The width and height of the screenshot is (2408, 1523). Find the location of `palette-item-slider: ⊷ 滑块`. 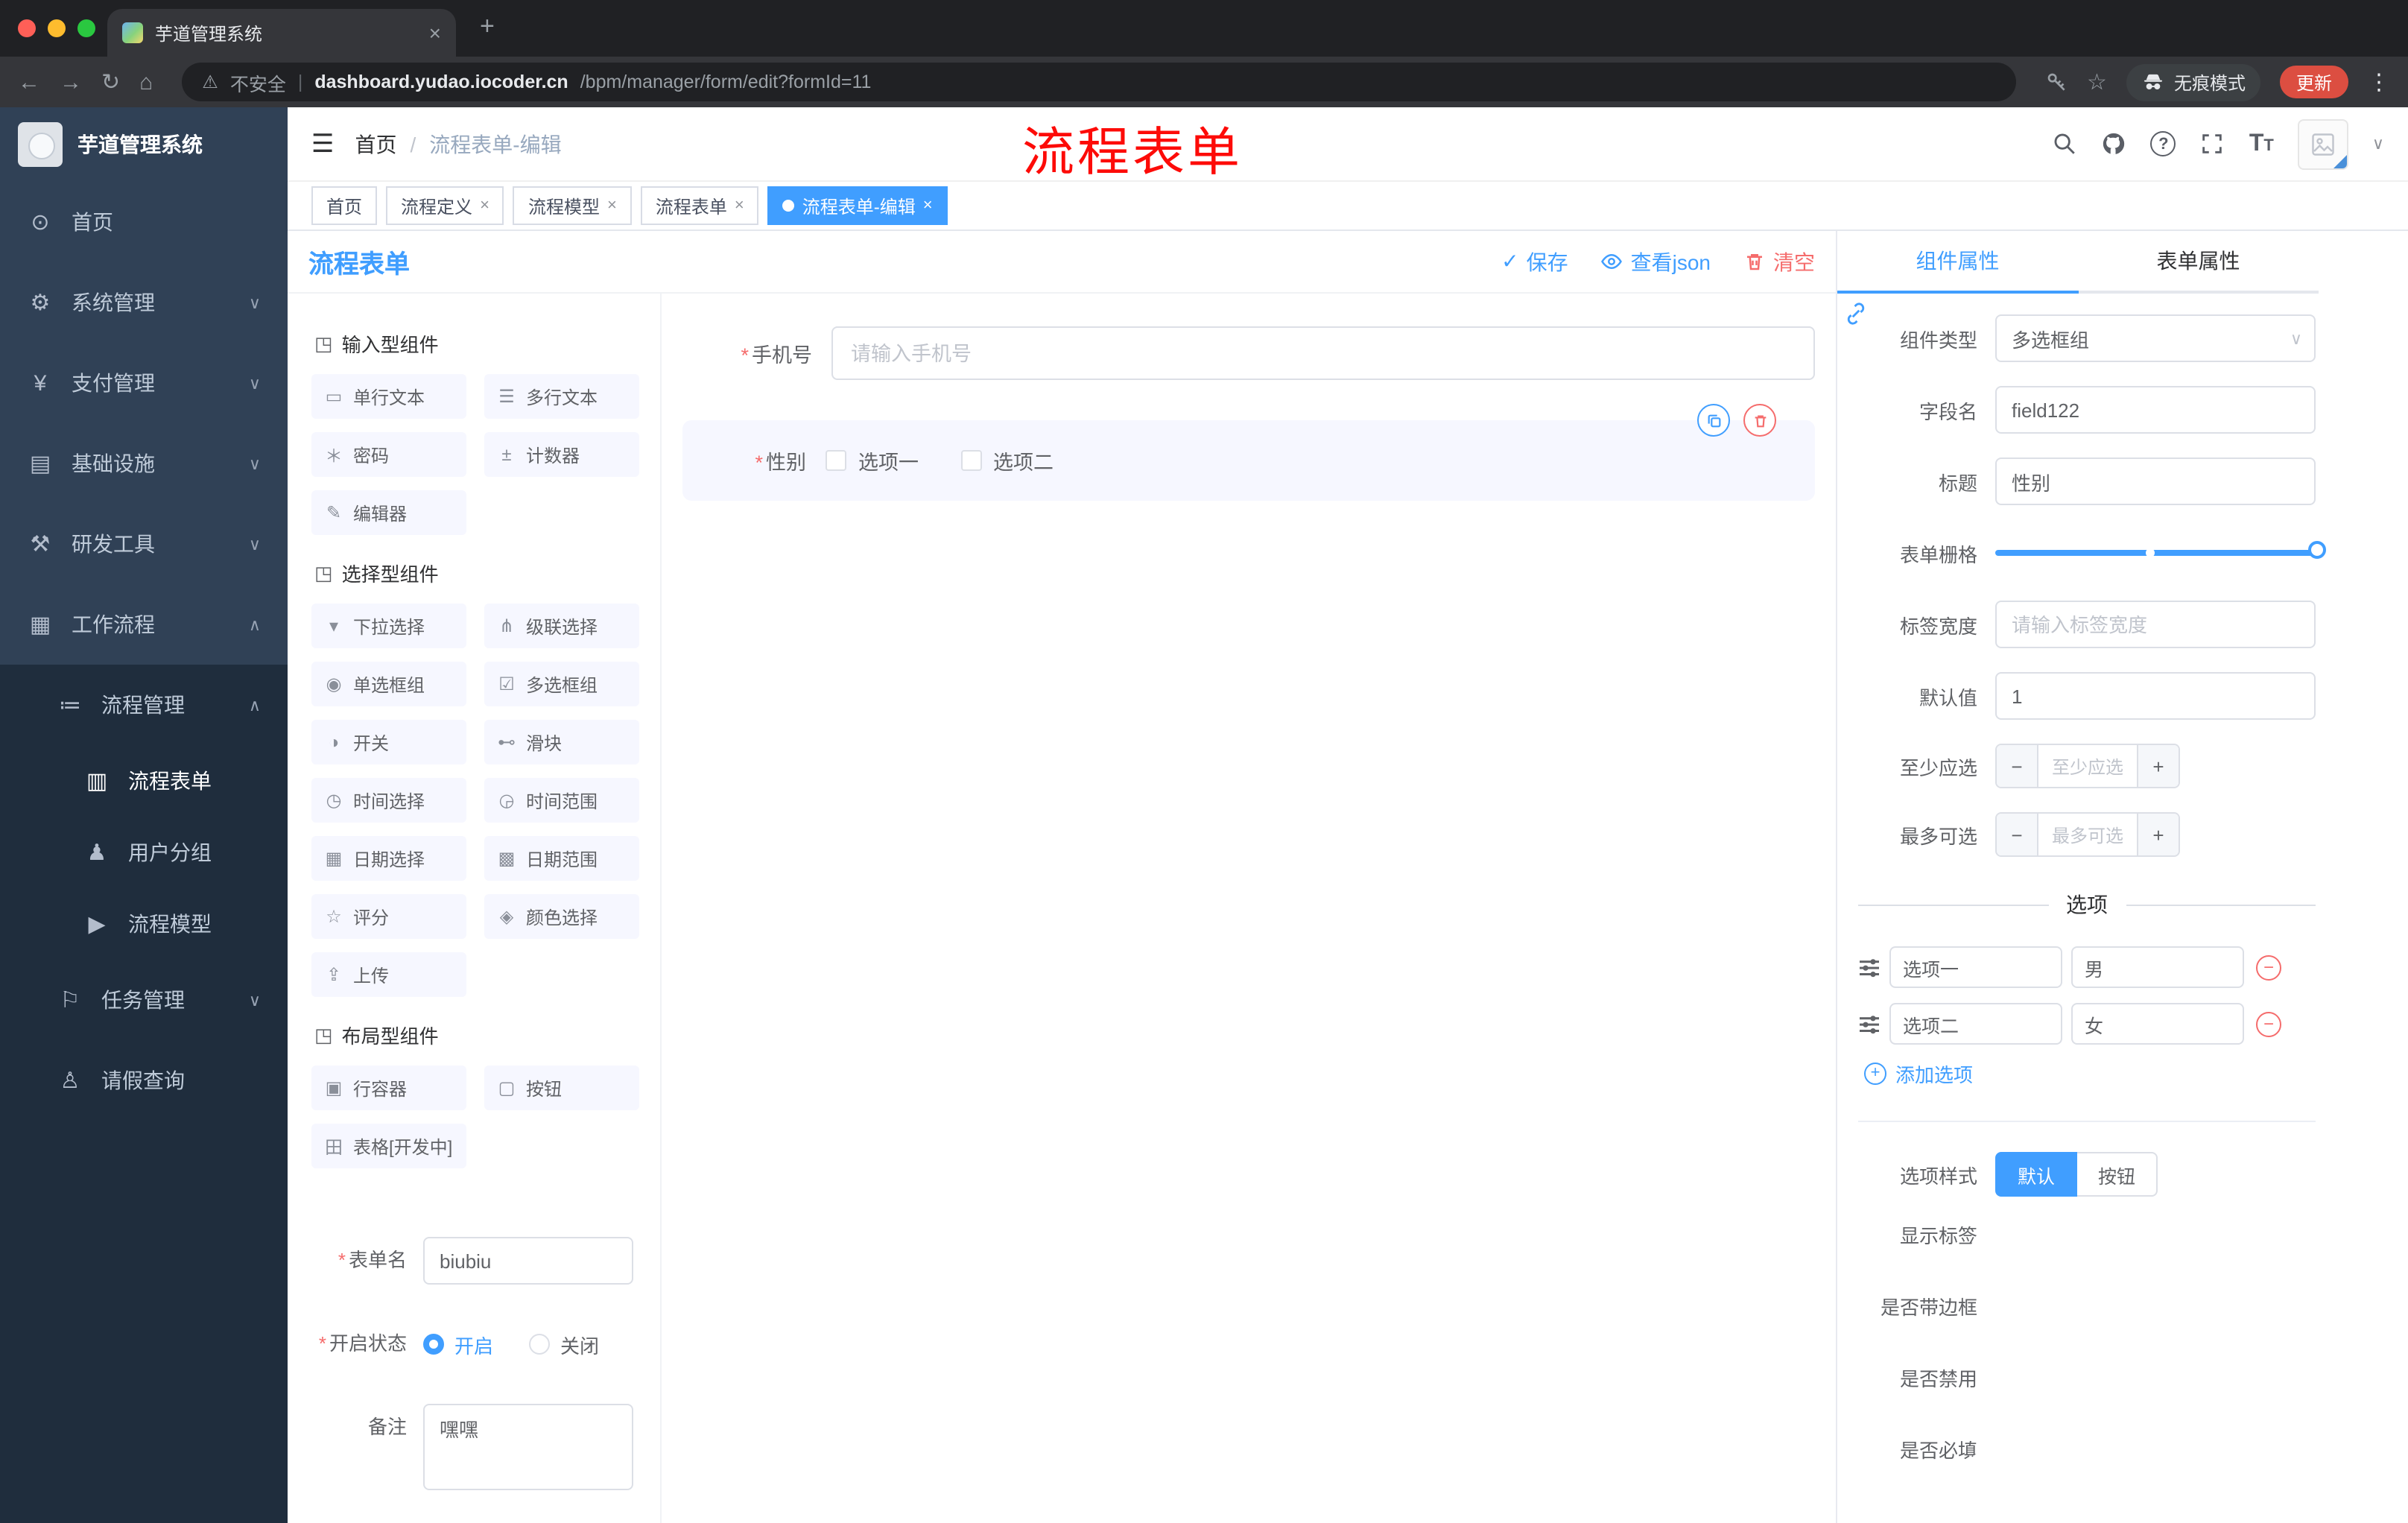

palette-item-slider: ⊷ 滑块 is located at coordinates (561, 742).